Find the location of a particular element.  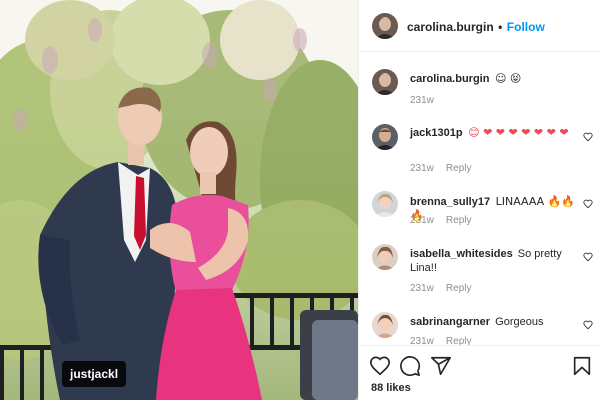

comment-text: 😊 ❤ ❤ ❤ ❤ ❤ ❤ ❤ is located at coordinates (516, 132).